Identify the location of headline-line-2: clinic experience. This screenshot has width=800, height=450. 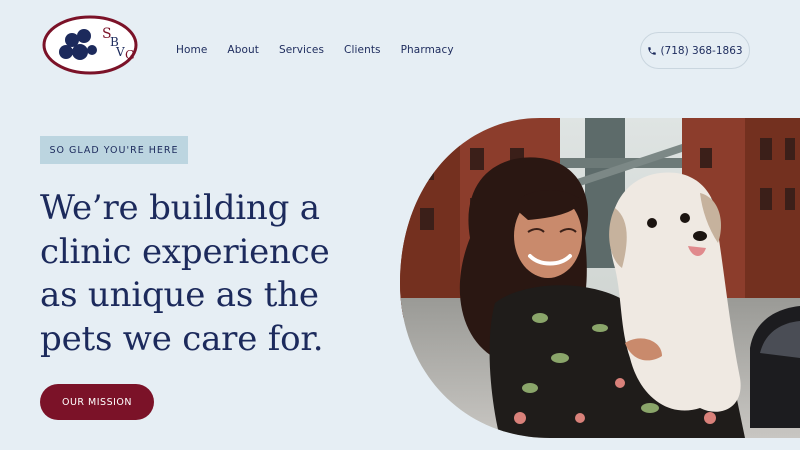
(185, 251).